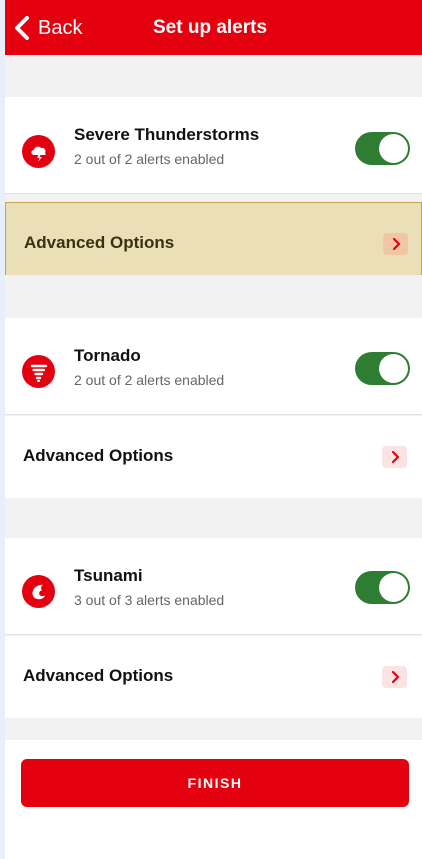 The image size is (422, 859). I want to click on alert-title: Severe Thunderstorms, so click(167, 134).